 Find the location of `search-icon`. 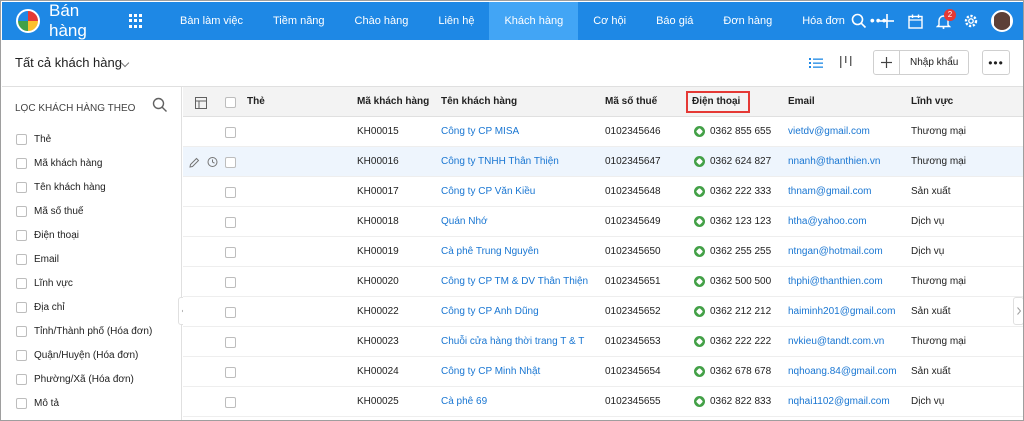

search-icon is located at coordinates (859, 21).